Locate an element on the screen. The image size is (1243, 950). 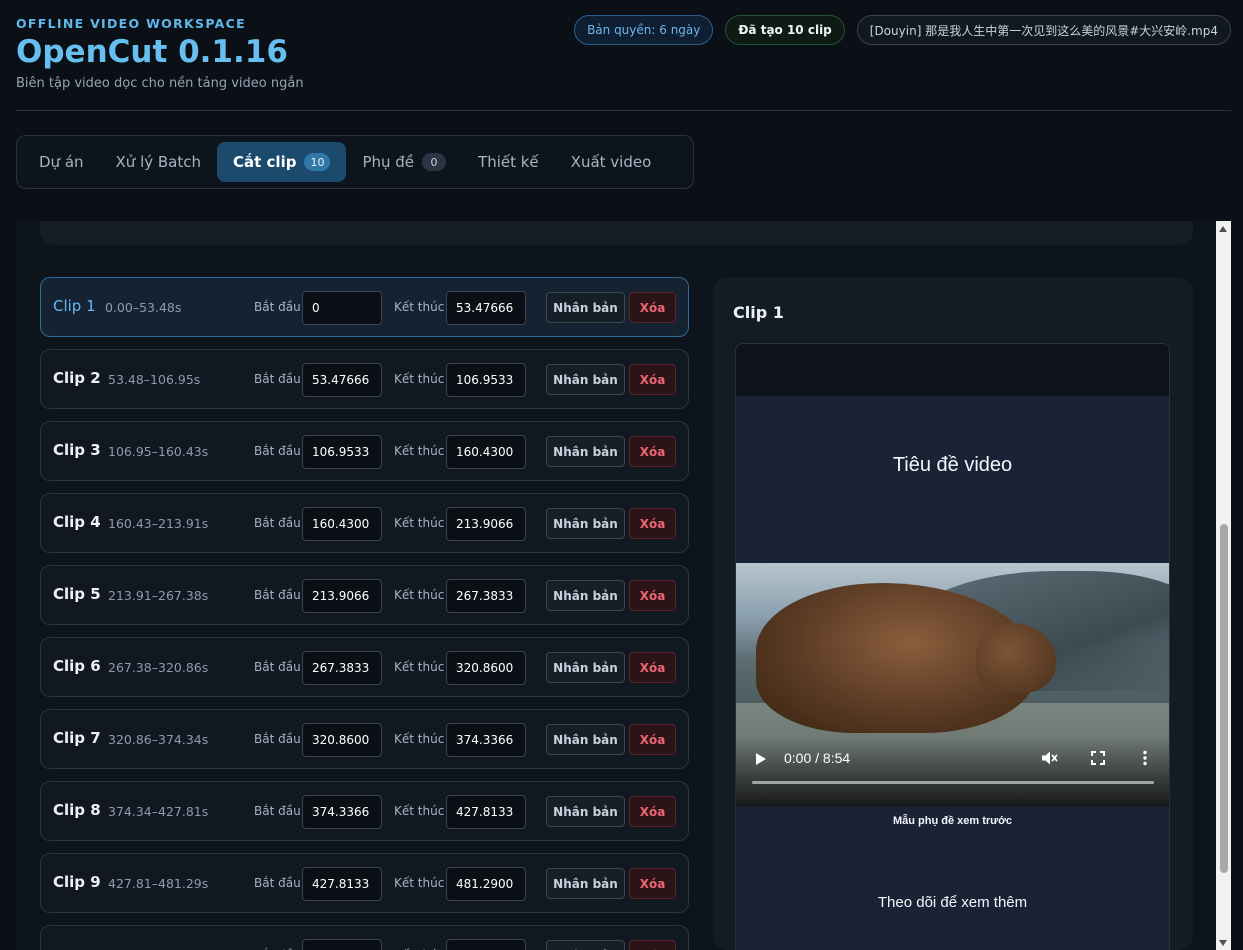
tab-design: Thiết kế is located at coordinates (508, 162).